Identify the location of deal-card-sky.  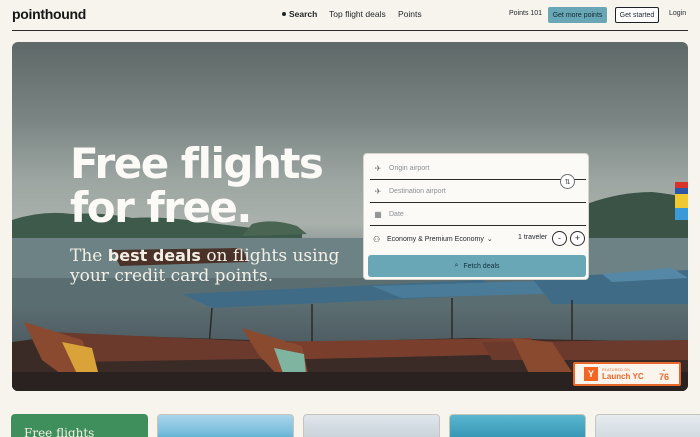
(647, 425).